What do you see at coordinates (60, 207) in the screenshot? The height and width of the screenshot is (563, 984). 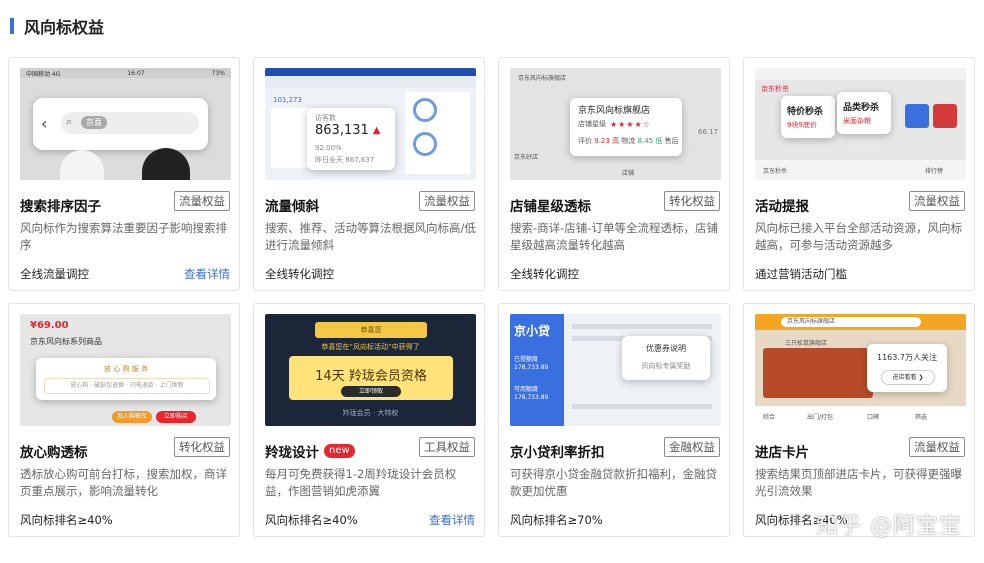 I see `card-title: 搜索排序因子` at bounding box center [60, 207].